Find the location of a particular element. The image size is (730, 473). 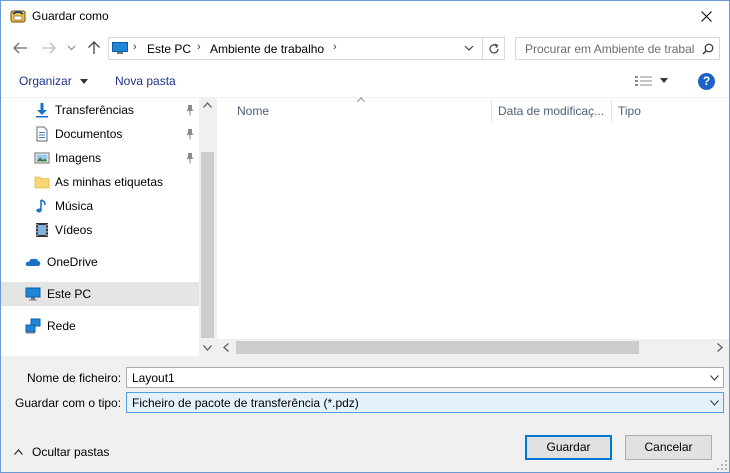

documents-icon is located at coordinates (42, 134).